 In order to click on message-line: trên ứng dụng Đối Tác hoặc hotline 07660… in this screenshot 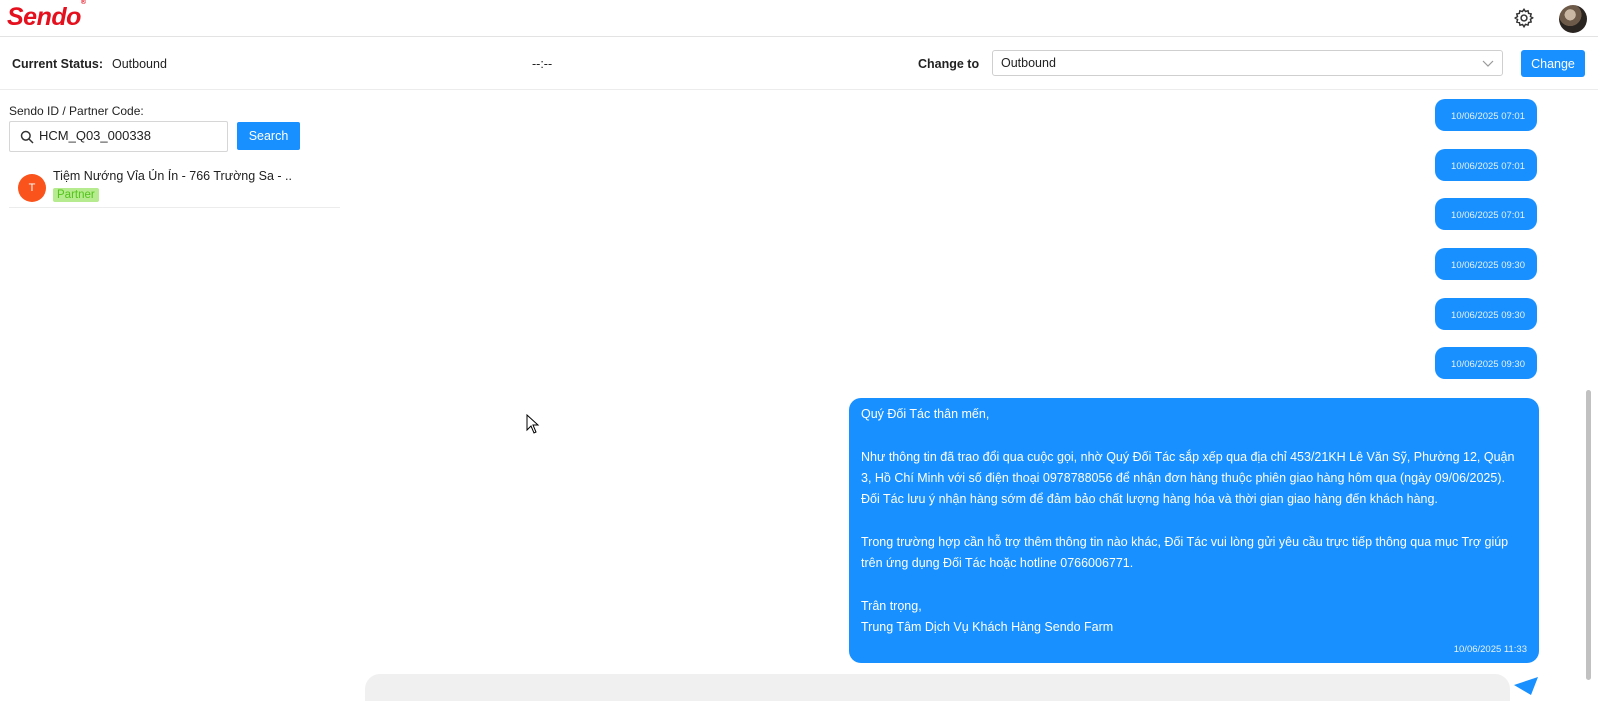, I will do `click(997, 563)`.